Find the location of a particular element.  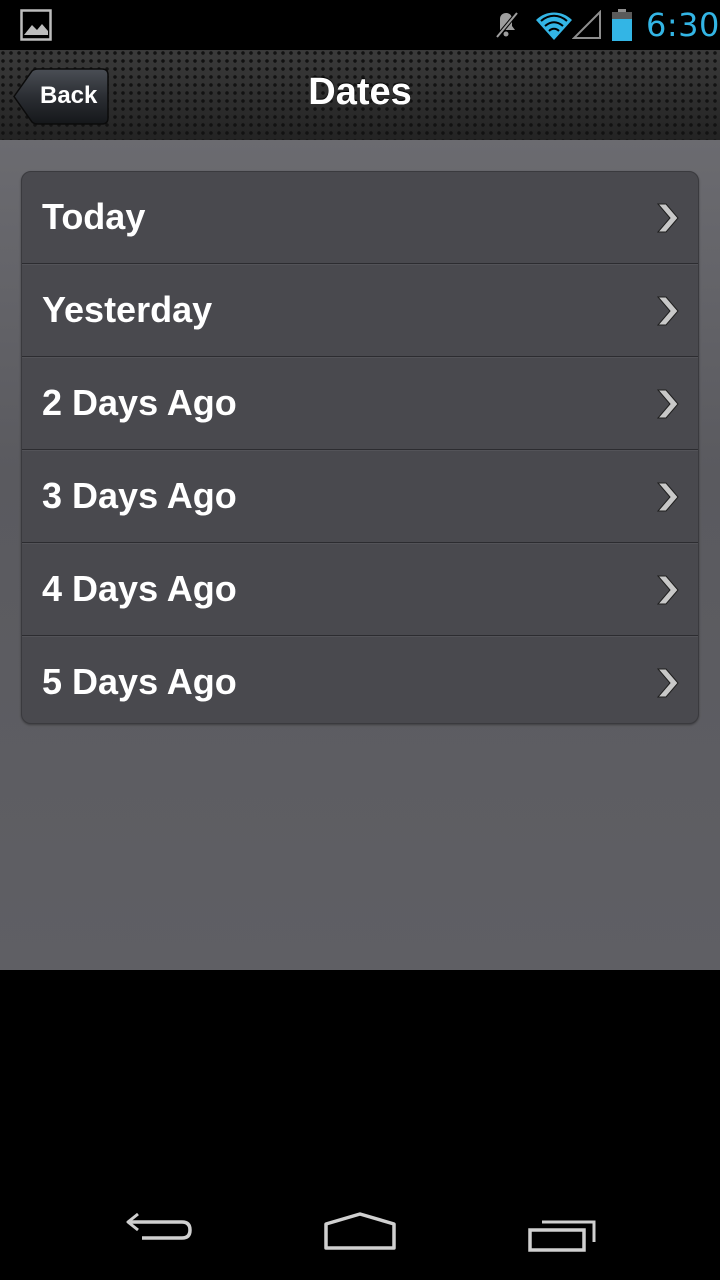

list-item-2-days-ago: 2 Days Ago is located at coordinates (360, 403).